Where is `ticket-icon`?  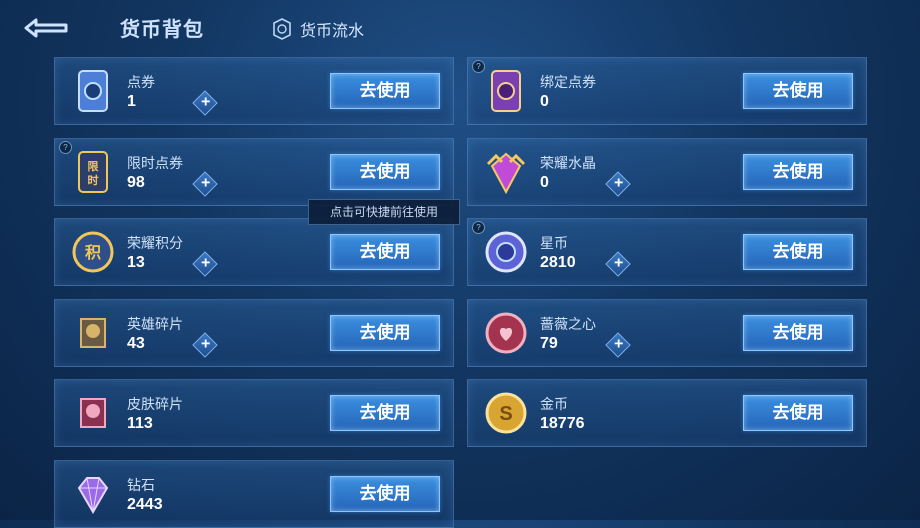 ticket-icon is located at coordinates (93, 91).